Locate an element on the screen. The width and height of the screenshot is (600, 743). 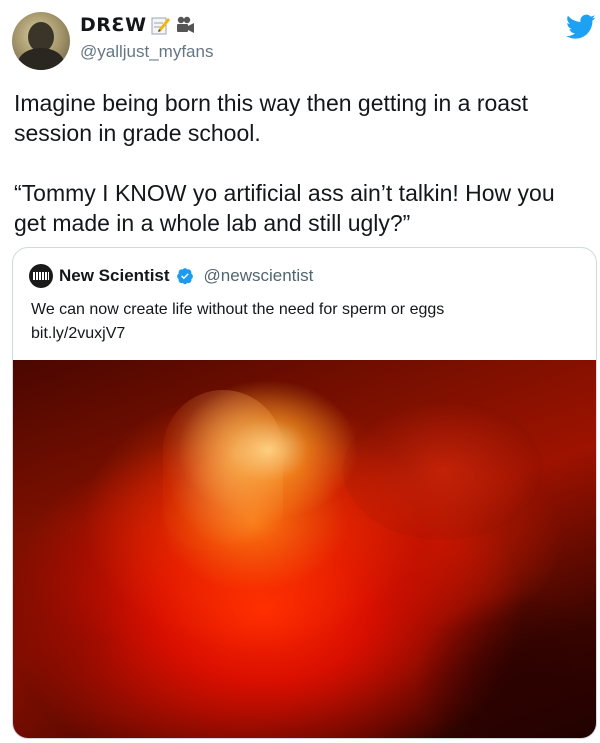
avatar-body is located at coordinates (41, 59).